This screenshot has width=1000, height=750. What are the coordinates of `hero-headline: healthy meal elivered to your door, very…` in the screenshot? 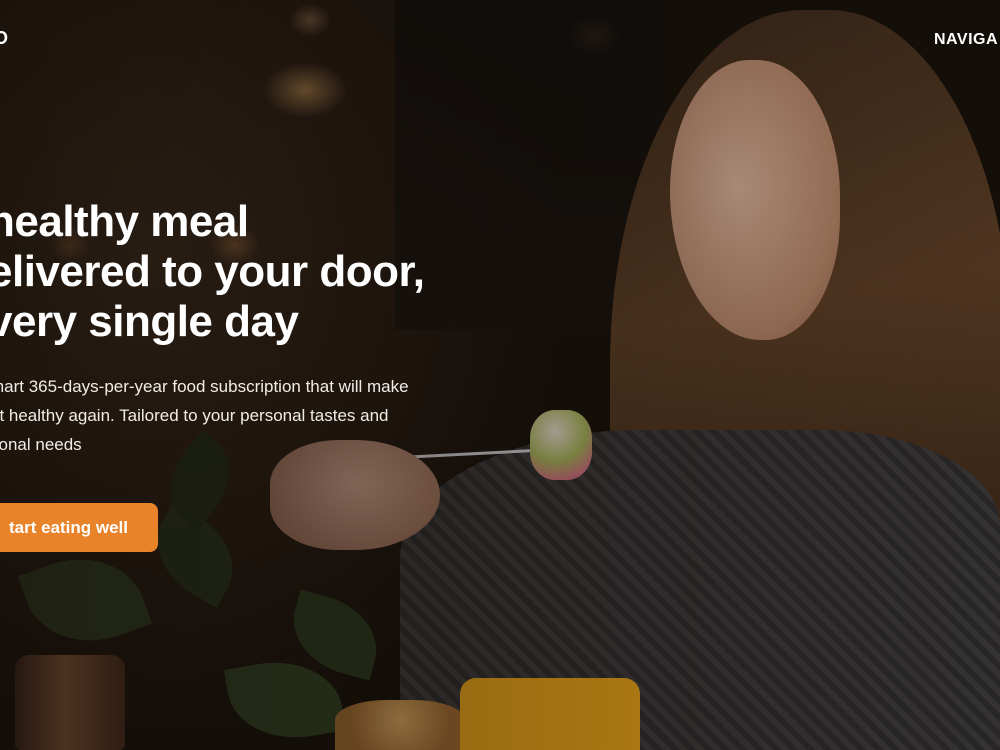 It's located at (254, 272).